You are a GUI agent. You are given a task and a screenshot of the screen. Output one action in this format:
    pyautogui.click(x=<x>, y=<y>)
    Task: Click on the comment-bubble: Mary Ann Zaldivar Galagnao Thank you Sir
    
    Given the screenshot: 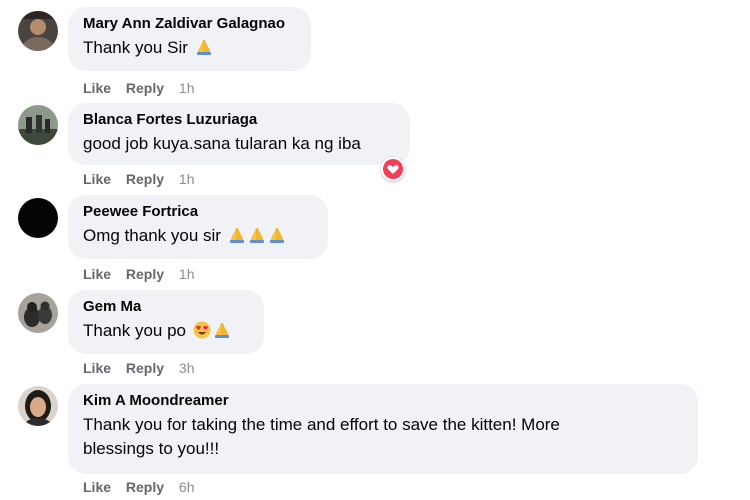 What is the action you would take?
    pyautogui.click(x=189, y=39)
    